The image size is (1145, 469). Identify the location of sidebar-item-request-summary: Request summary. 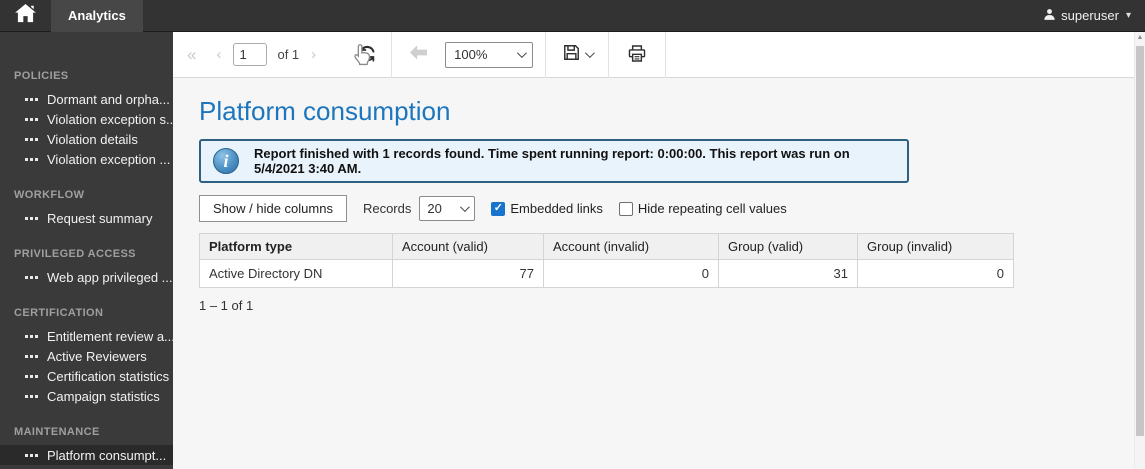
(86, 218).